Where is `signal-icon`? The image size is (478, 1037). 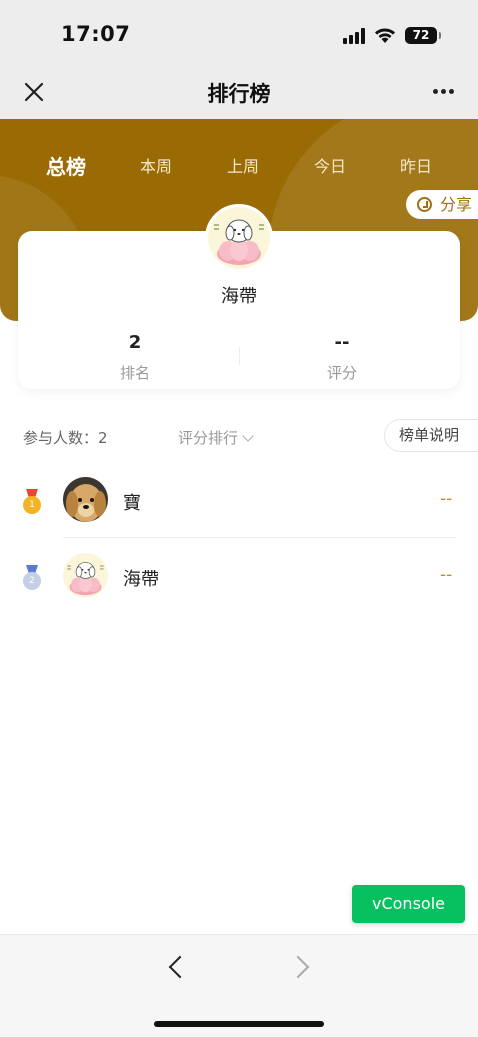 signal-icon is located at coordinates (356, 36).